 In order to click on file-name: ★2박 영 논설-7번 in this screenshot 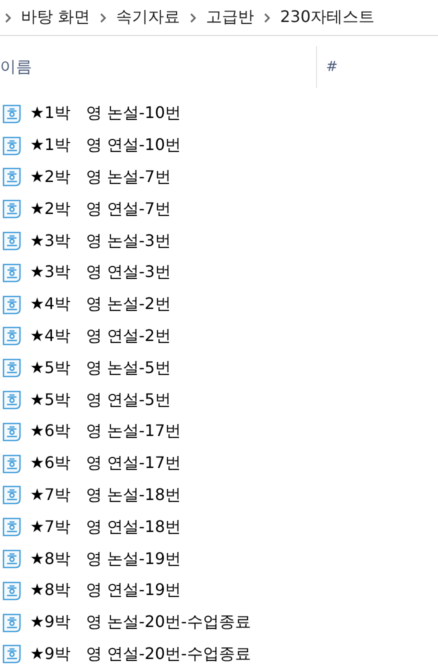, I will do `click(100, 177)`.